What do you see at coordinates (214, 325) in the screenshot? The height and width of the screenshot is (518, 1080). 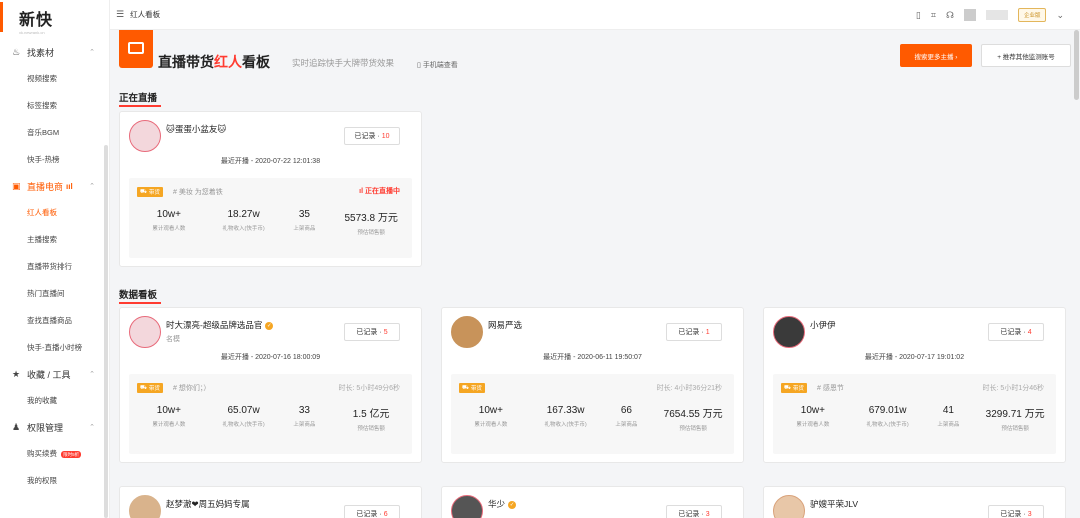 I see `anchor-name: 时大漂亮-超级品牌选品官` at bounding box center [214, 325].